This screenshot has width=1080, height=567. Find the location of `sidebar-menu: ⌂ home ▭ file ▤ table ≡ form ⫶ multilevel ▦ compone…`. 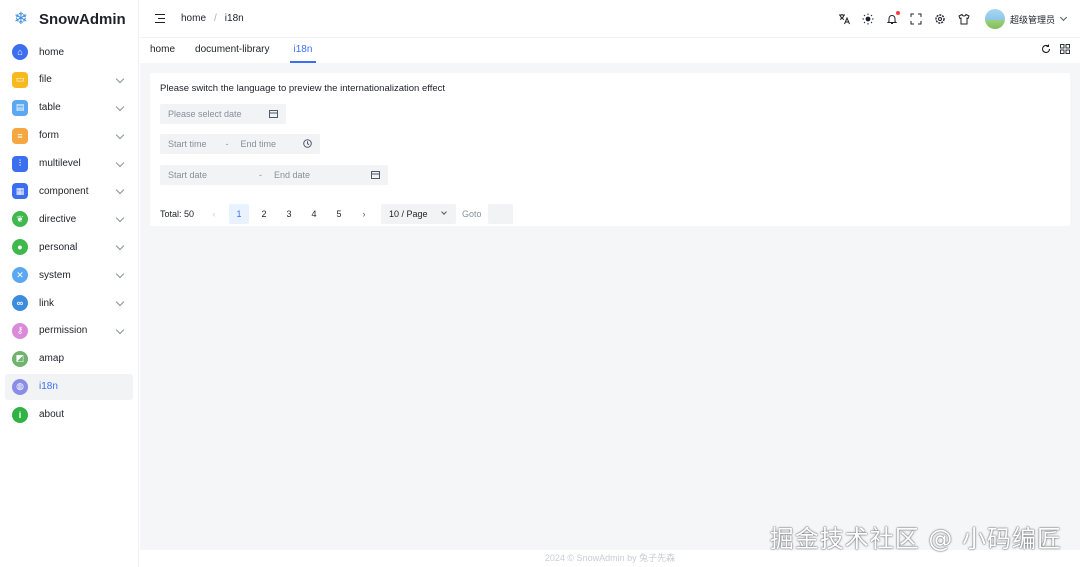

sidebar-menu: ⌂ home ▭ file ▤ table ≡ form ⫶ multilevel ▦ compone… is located at coordinates (69, 233).